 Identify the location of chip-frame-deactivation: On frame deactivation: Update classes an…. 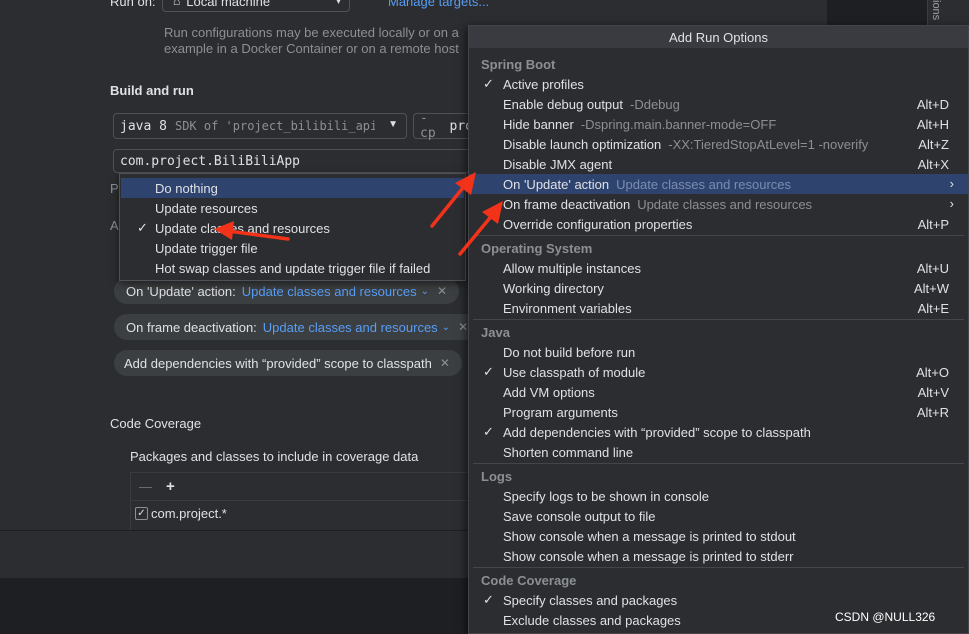
(297, 327).